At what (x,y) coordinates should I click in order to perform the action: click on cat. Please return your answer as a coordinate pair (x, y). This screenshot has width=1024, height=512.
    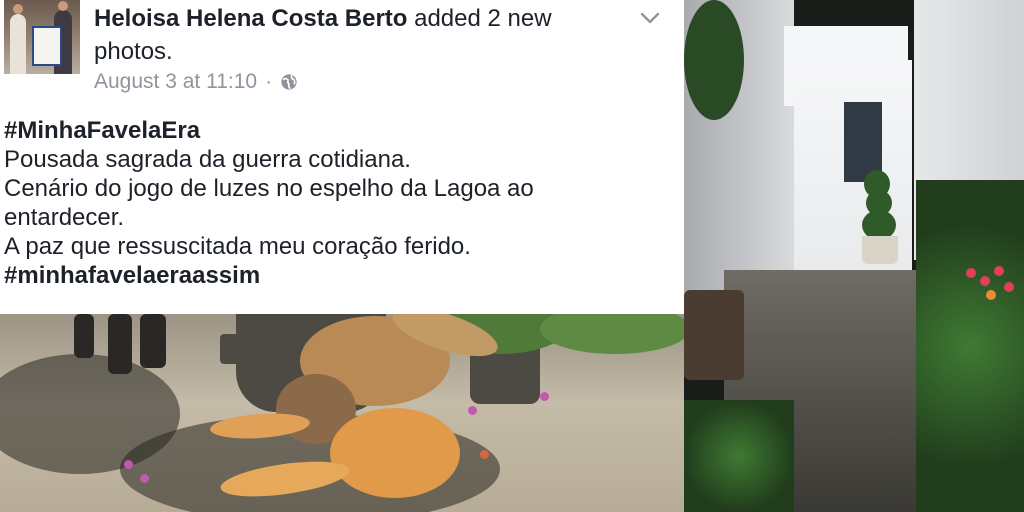
    Looking at the image, I should click on (395, 453).